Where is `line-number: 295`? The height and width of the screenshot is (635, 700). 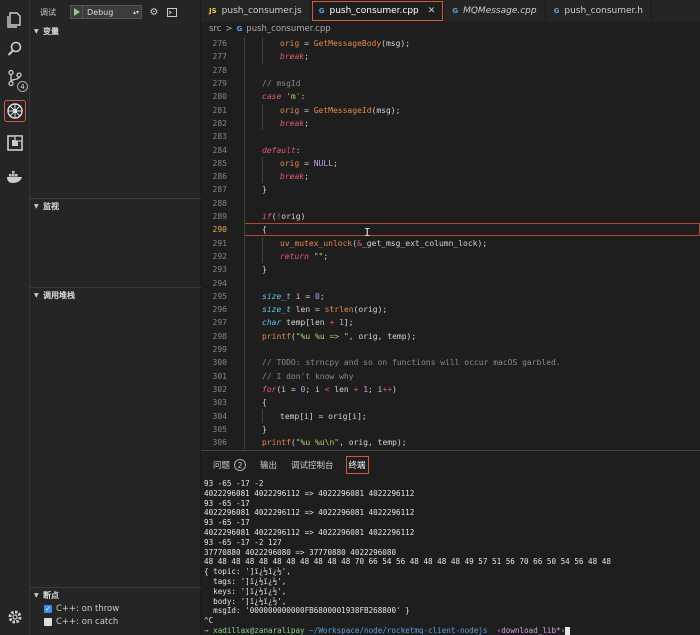 line-number: 295 is located at coordinates (219, 296).